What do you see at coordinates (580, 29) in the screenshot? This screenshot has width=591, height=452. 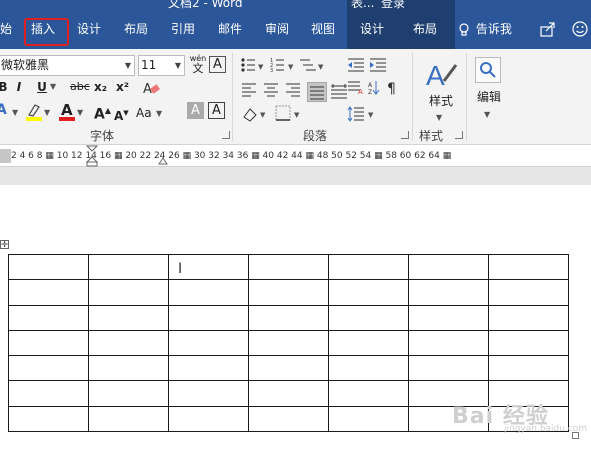 I see `smiley-icon` at bounding box center [580, 29].